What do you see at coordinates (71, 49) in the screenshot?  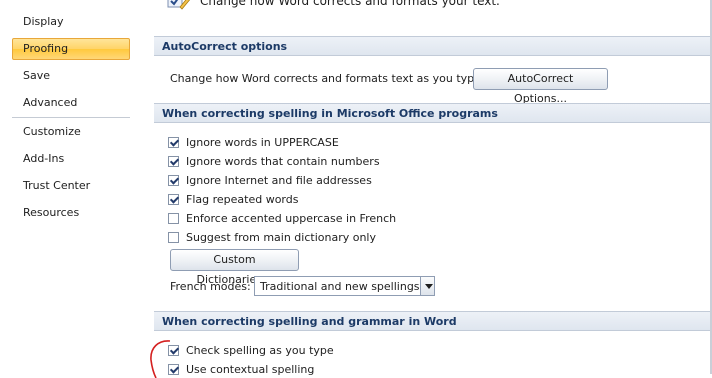 I see `sidebar-item-proofing: Proofing` at bounding box center [71, 49].